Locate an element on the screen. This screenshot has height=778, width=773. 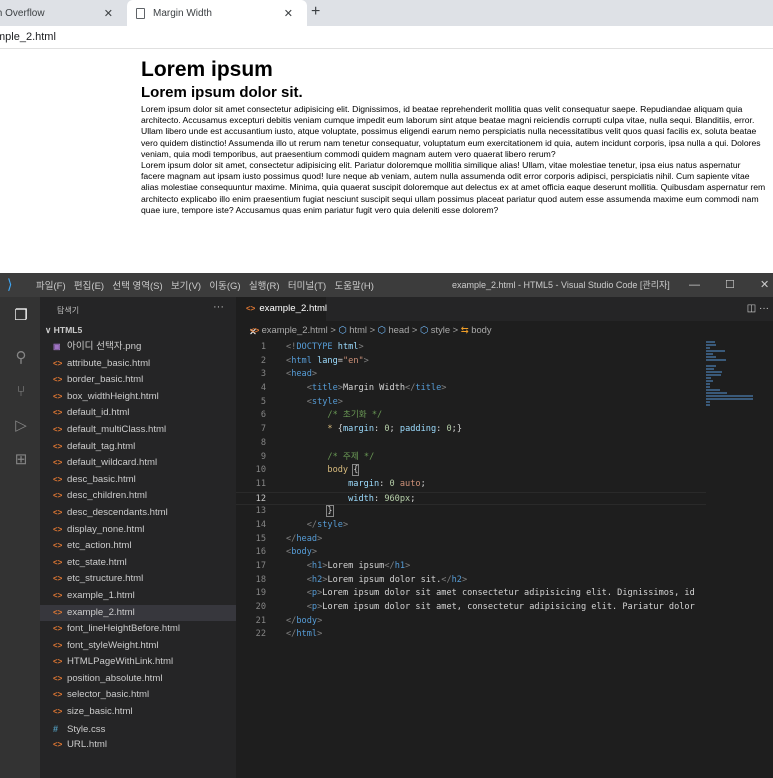
code-line: 5 <style> is located at coordinates (471, 403).